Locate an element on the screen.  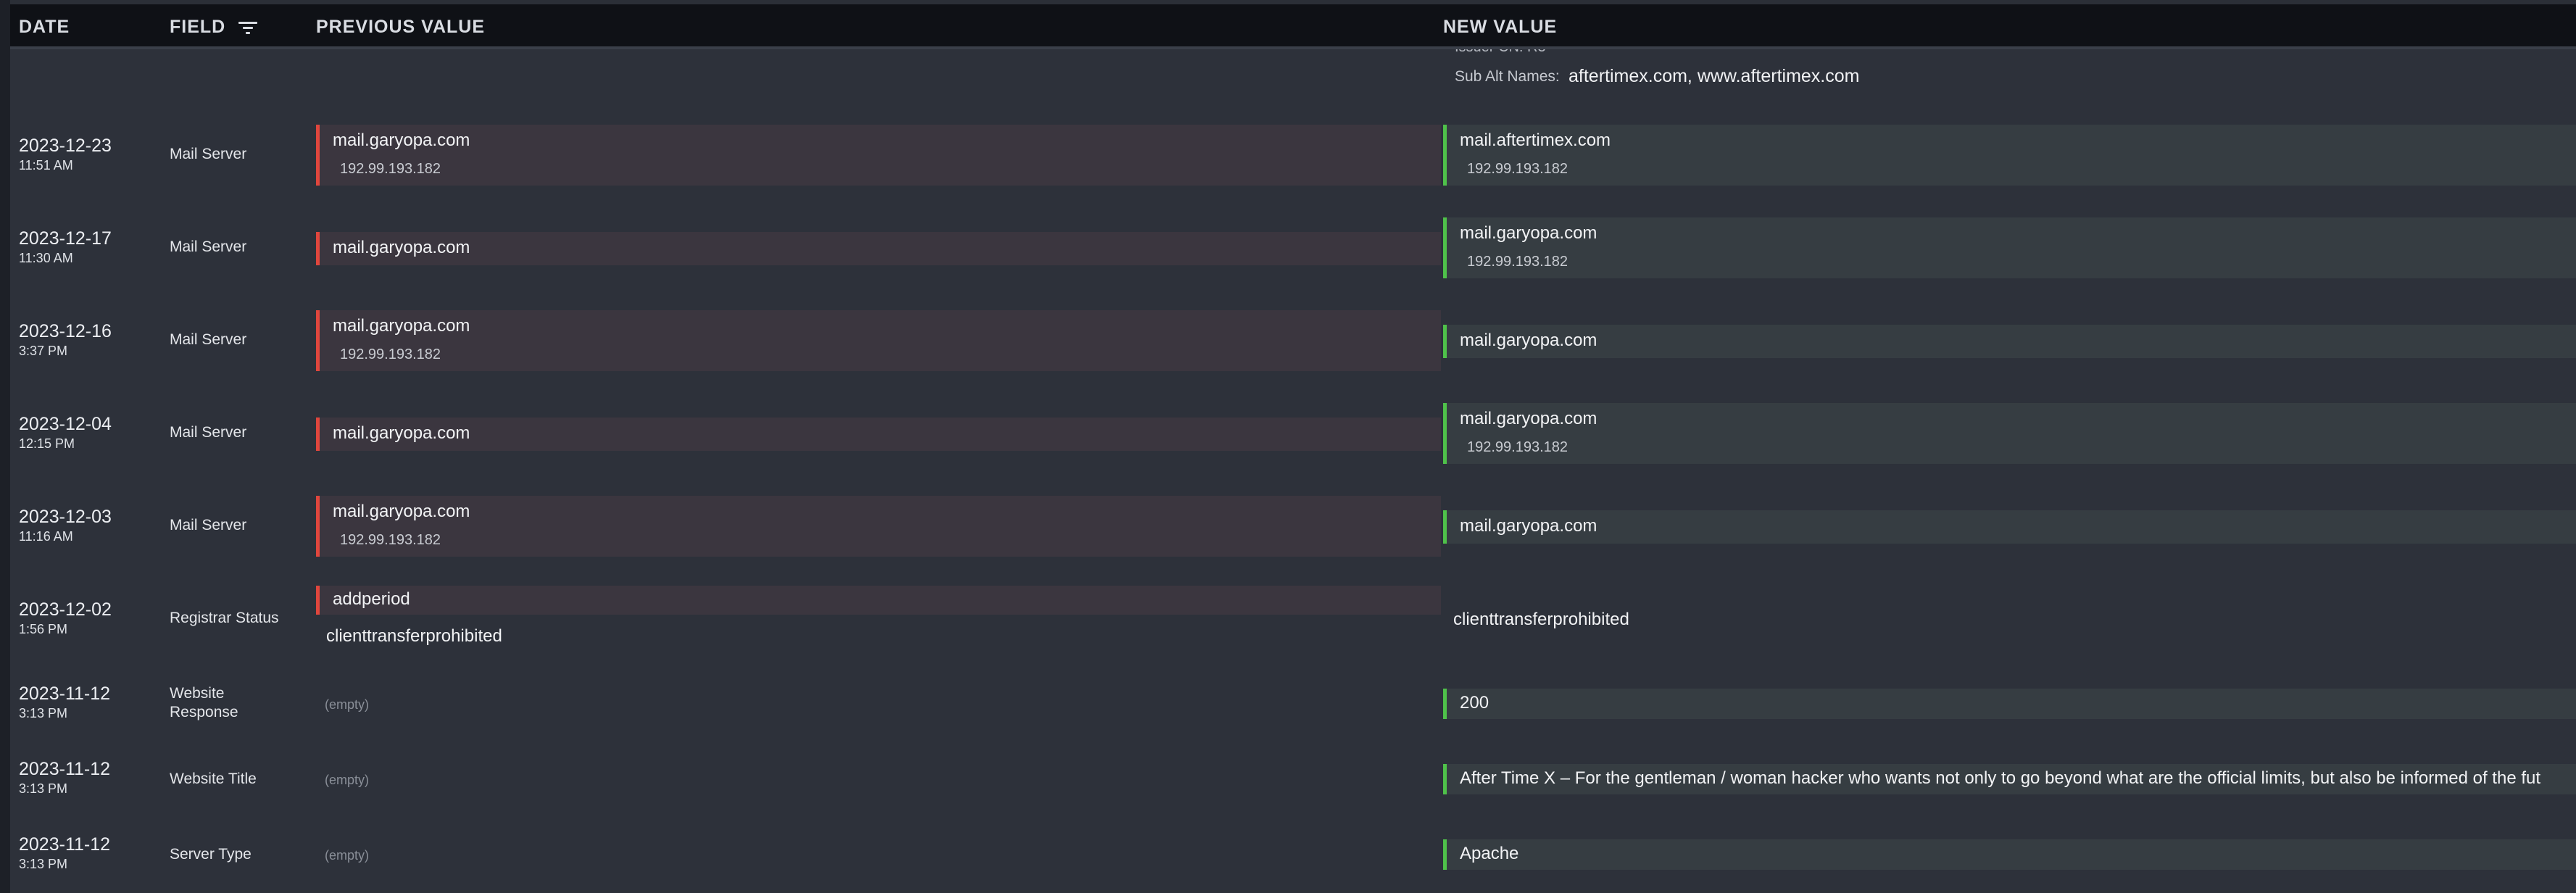
date-text: 2023-12-17 is located at coordinates (65, 239).